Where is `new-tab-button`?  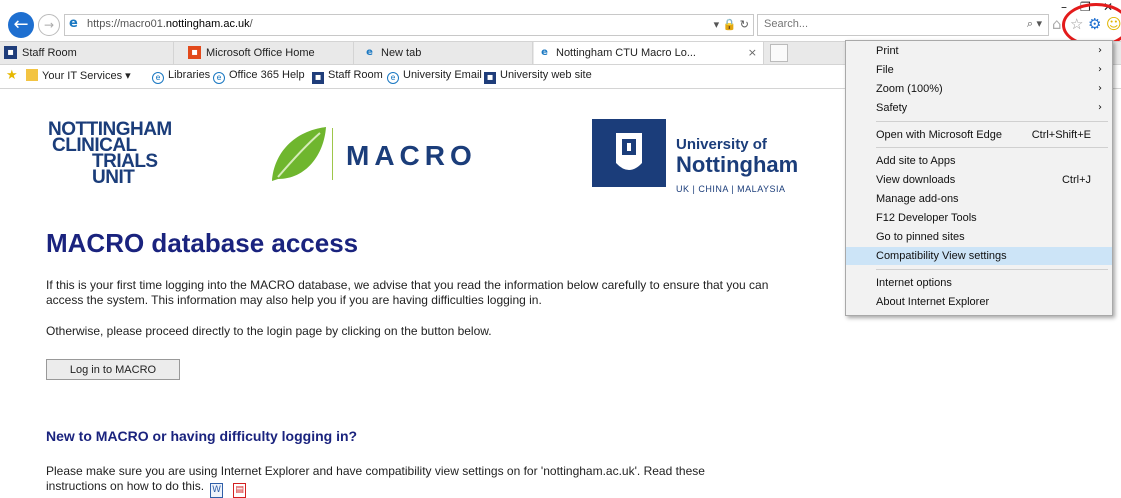 new-tab-button is located at coordinates (779, 53).